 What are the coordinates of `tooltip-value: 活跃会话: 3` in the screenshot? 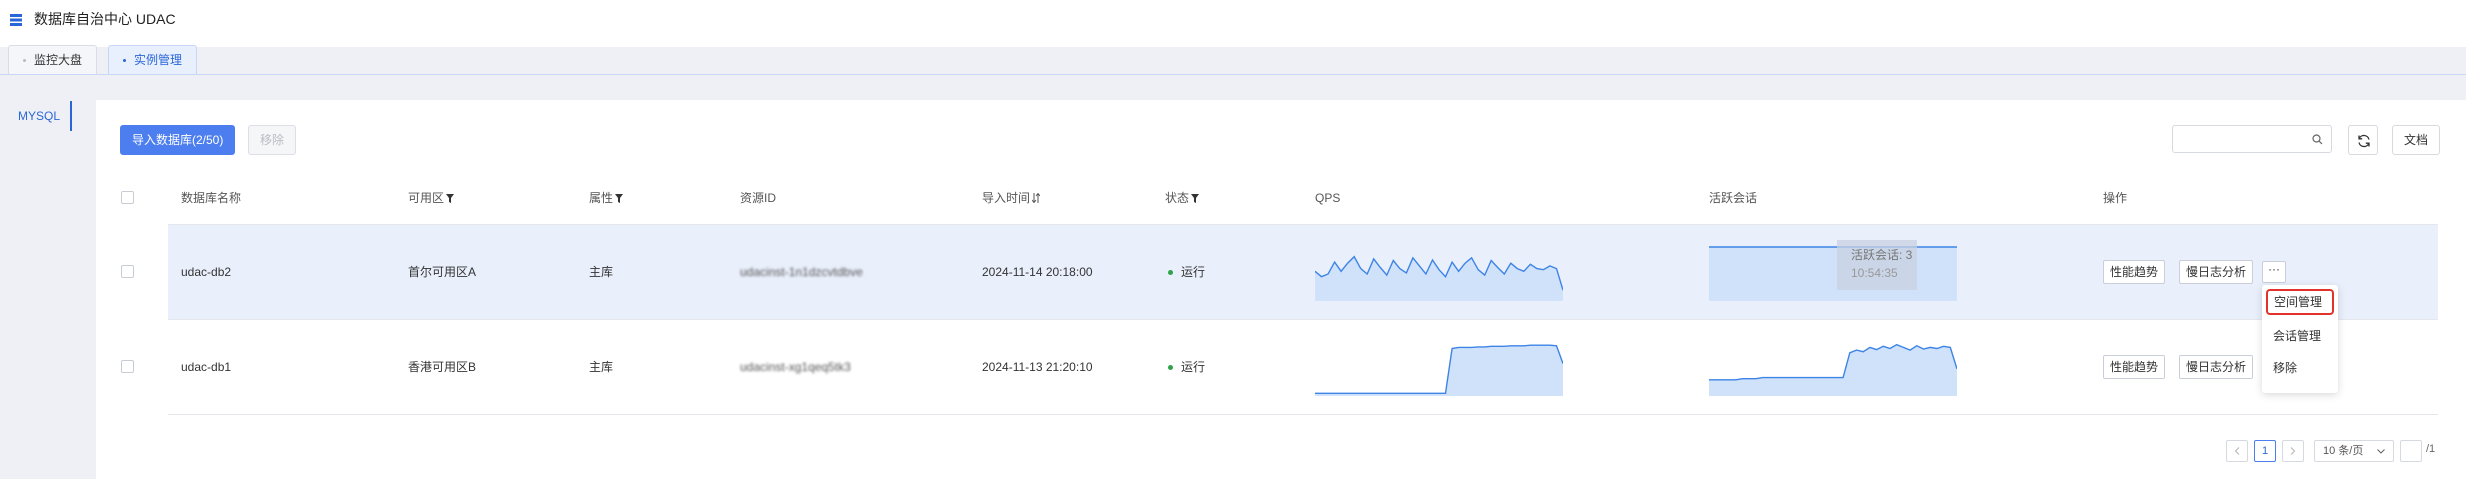 It's located at (1882, 255).